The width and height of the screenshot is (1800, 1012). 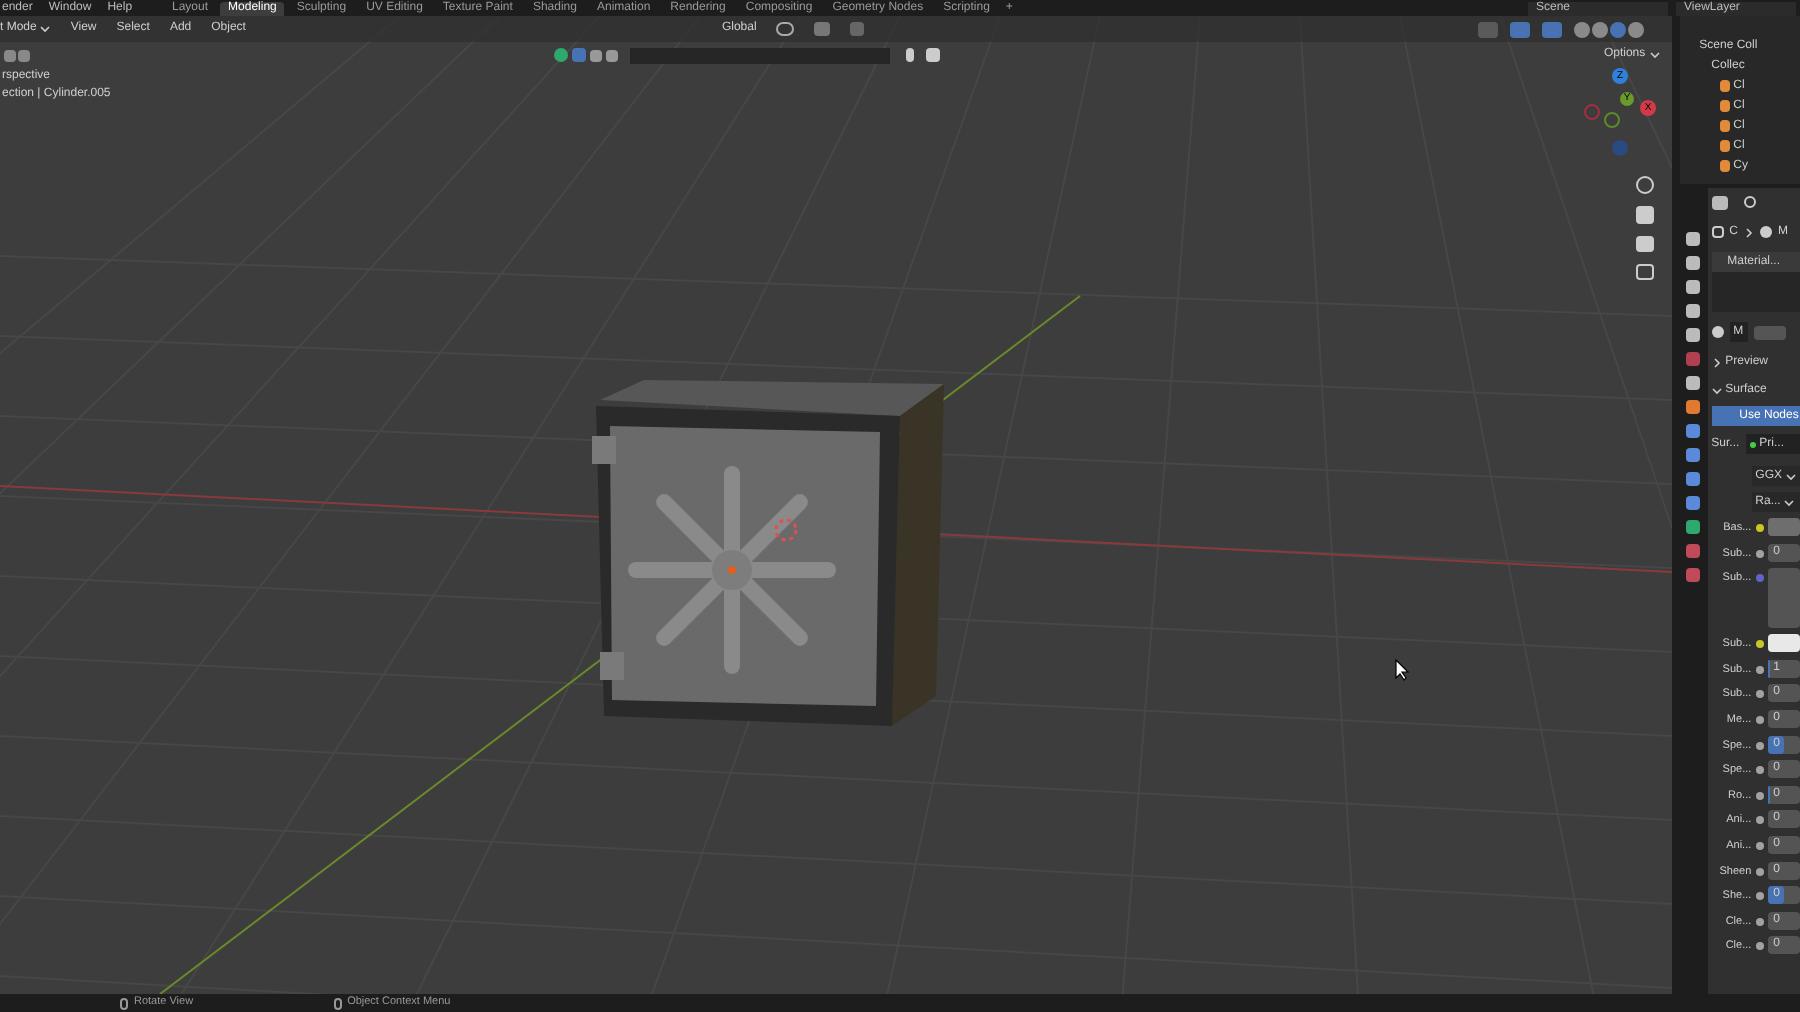 What do you see at coordinates (1783, 598) in the screenshot?
I see `vector-field` at bounding box center [1783, 598].